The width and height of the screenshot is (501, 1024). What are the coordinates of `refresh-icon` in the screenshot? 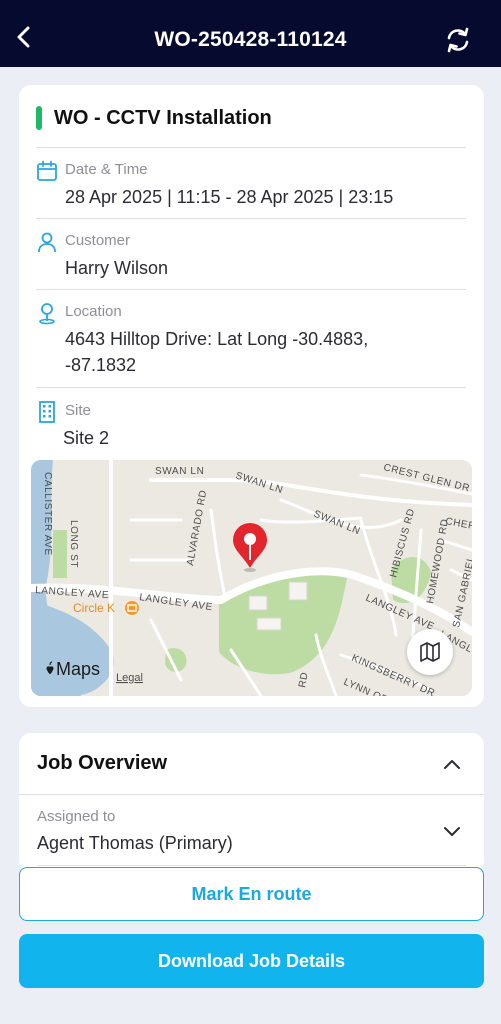 It's located at (458, 40).